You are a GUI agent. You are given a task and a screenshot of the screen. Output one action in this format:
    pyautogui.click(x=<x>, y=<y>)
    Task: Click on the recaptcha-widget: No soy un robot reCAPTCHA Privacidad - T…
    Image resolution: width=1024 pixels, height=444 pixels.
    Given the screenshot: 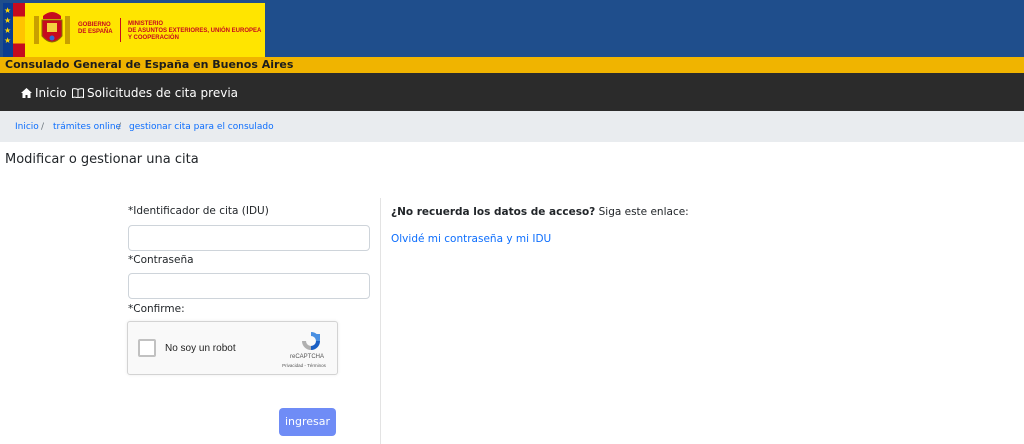 What is the action you would take?
    pyautogui.click(x=232, y=348)
    